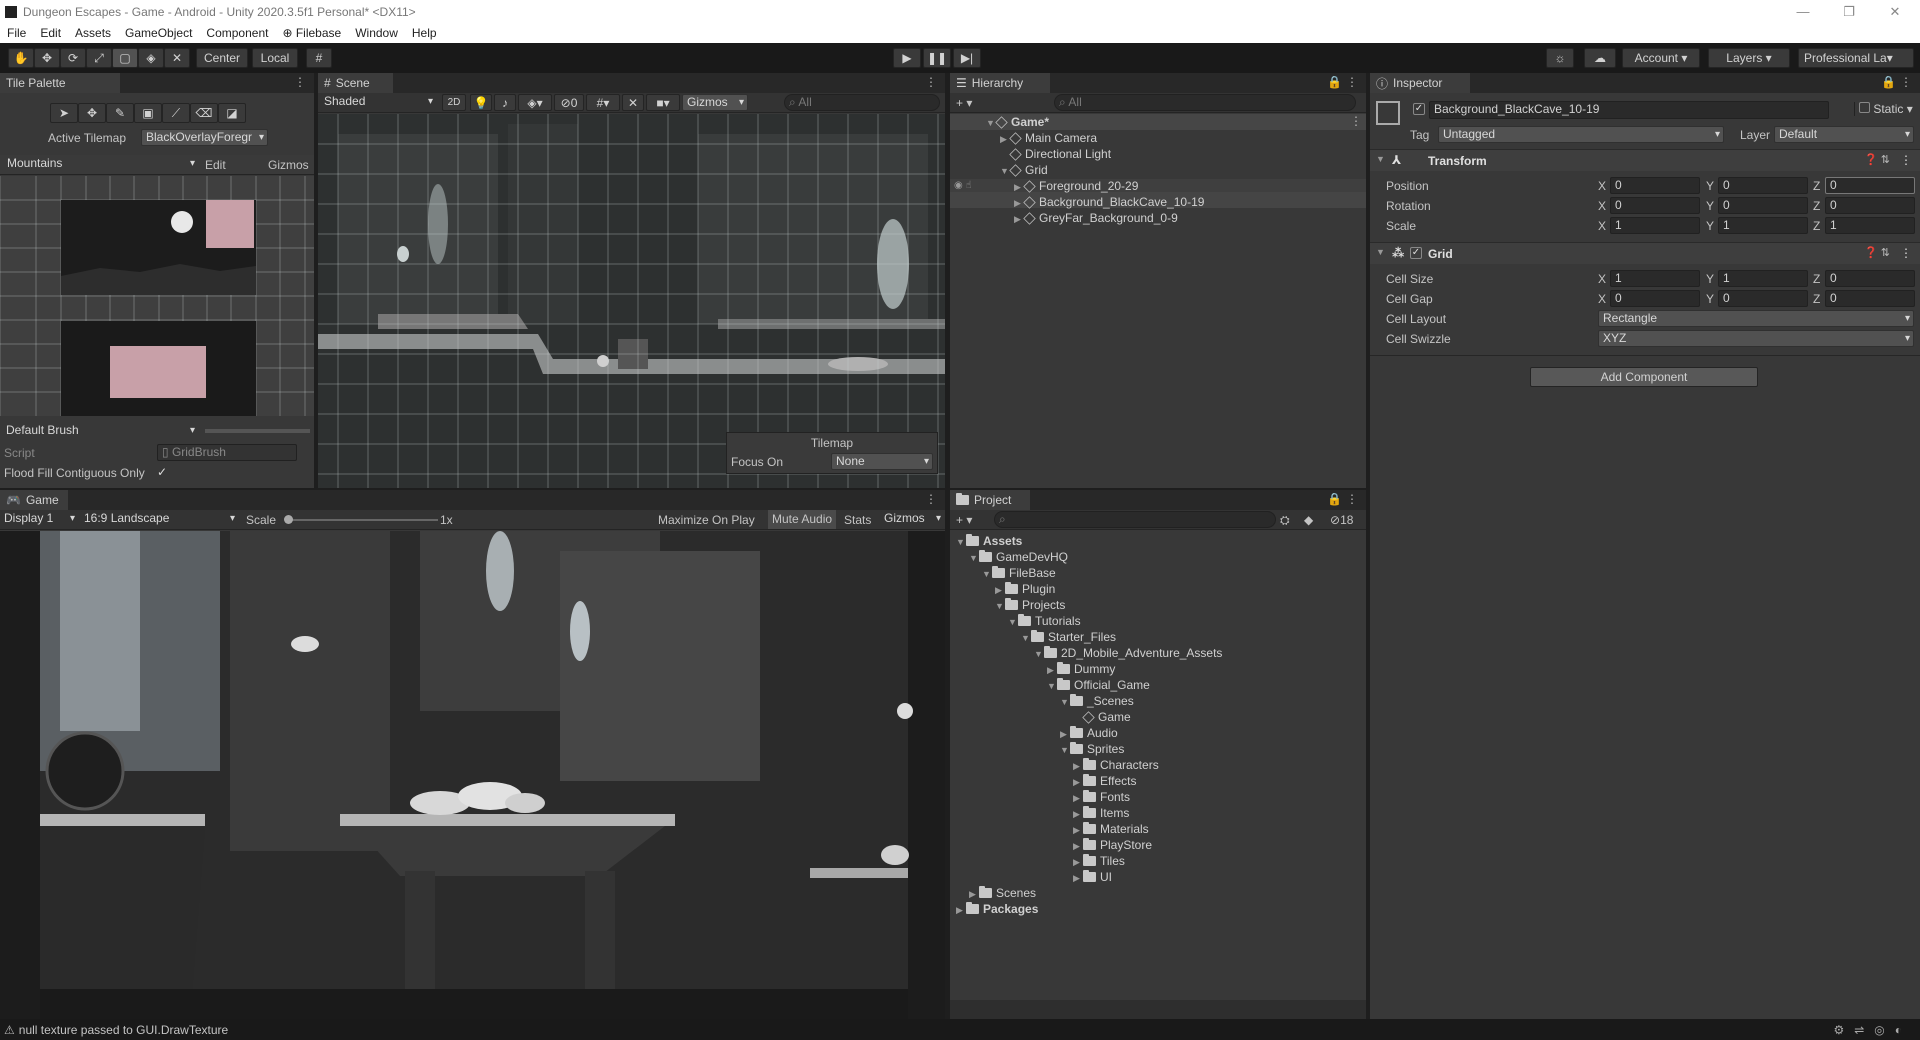 This screenshot has height=1040, width=1920. Describe the element at coordinates (1024, 170) in the screenshot. I see `hierarchy-item-grid: ▼ Grid` at that location.